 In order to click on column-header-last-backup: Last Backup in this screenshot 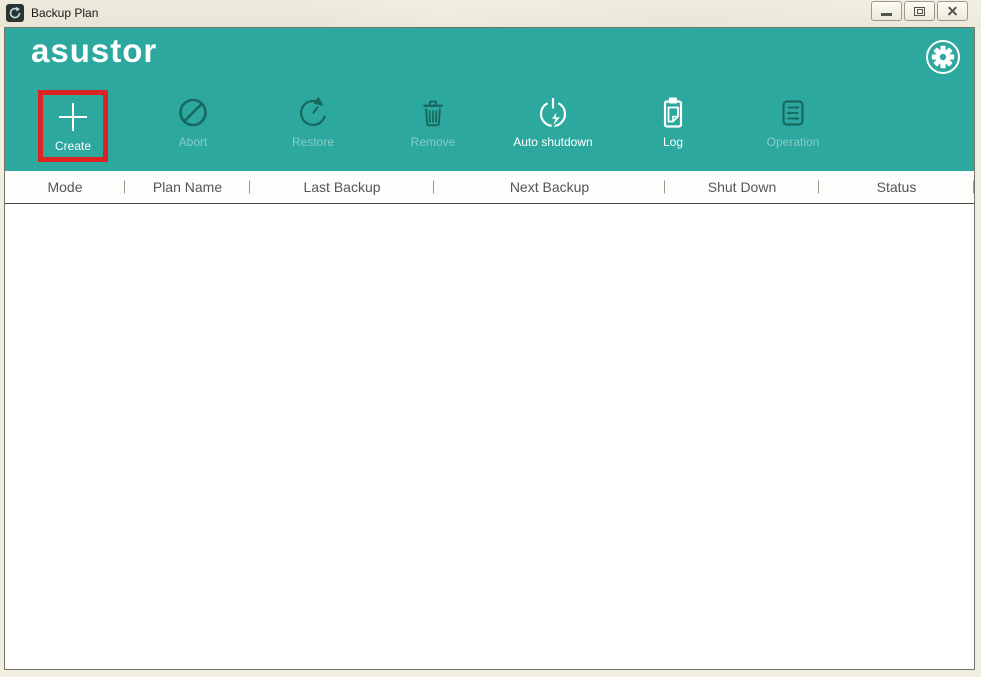, I will do `click(342, 187)`.